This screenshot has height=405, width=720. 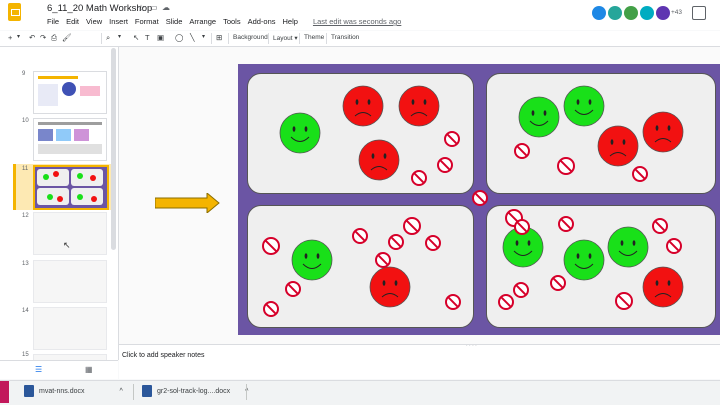 I want to click on menu-view: View, so click(x=94, y=21).